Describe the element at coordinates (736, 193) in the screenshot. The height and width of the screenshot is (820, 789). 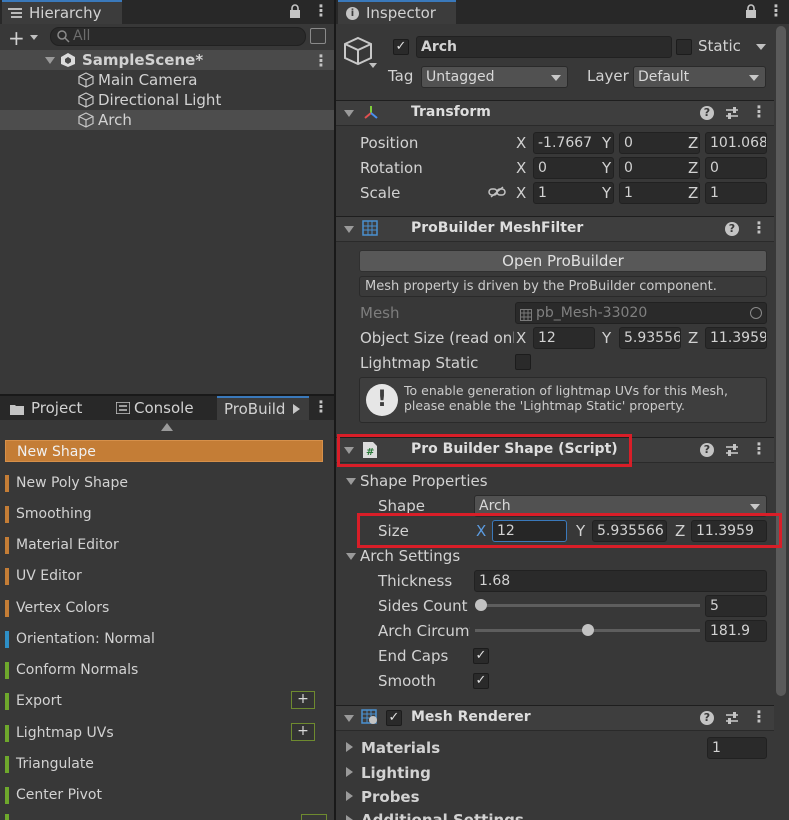
I see `scale-z-field: 1` at that location.